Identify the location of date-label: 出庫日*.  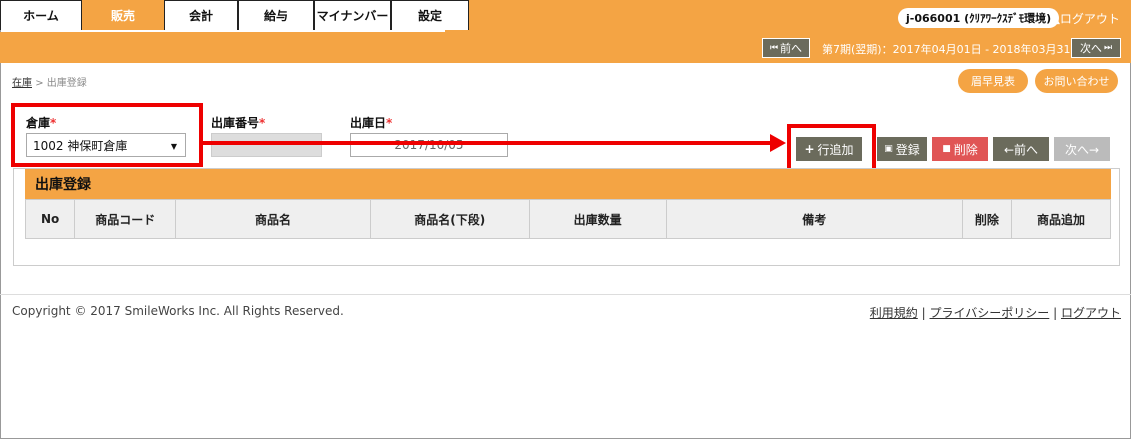
(371, 122).